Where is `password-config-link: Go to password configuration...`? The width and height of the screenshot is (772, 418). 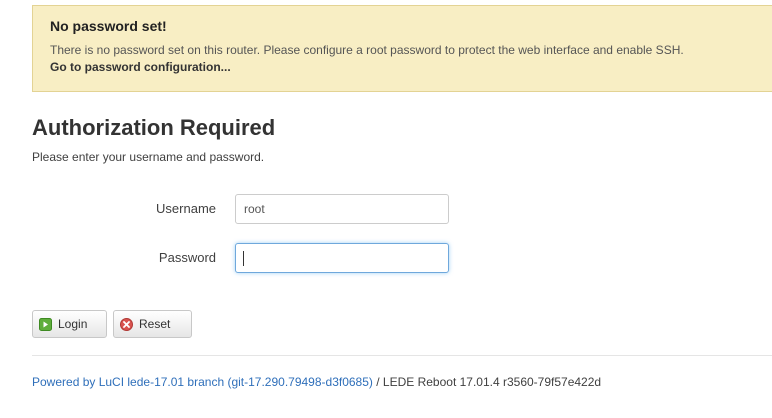
password-config-link: Go to password configuration... is located at coordinates (140, 67).